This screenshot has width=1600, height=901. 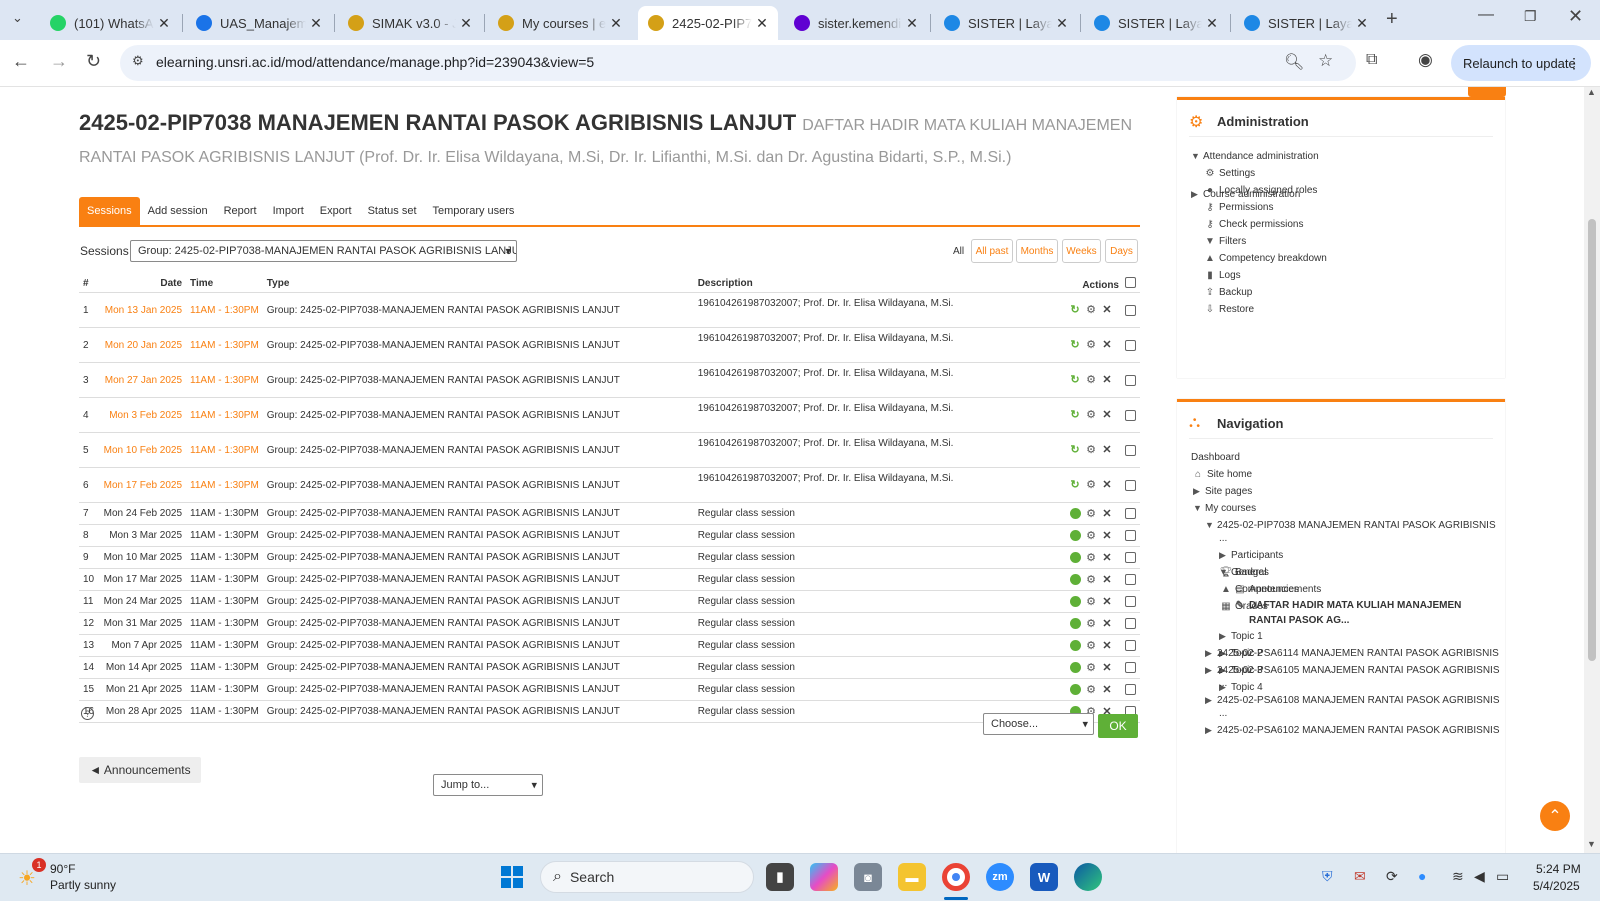 What do you see at coordinates (109, 211) in the screenshot?
I see `tab-sessions: Sessions` at bounding box center [109, 211].